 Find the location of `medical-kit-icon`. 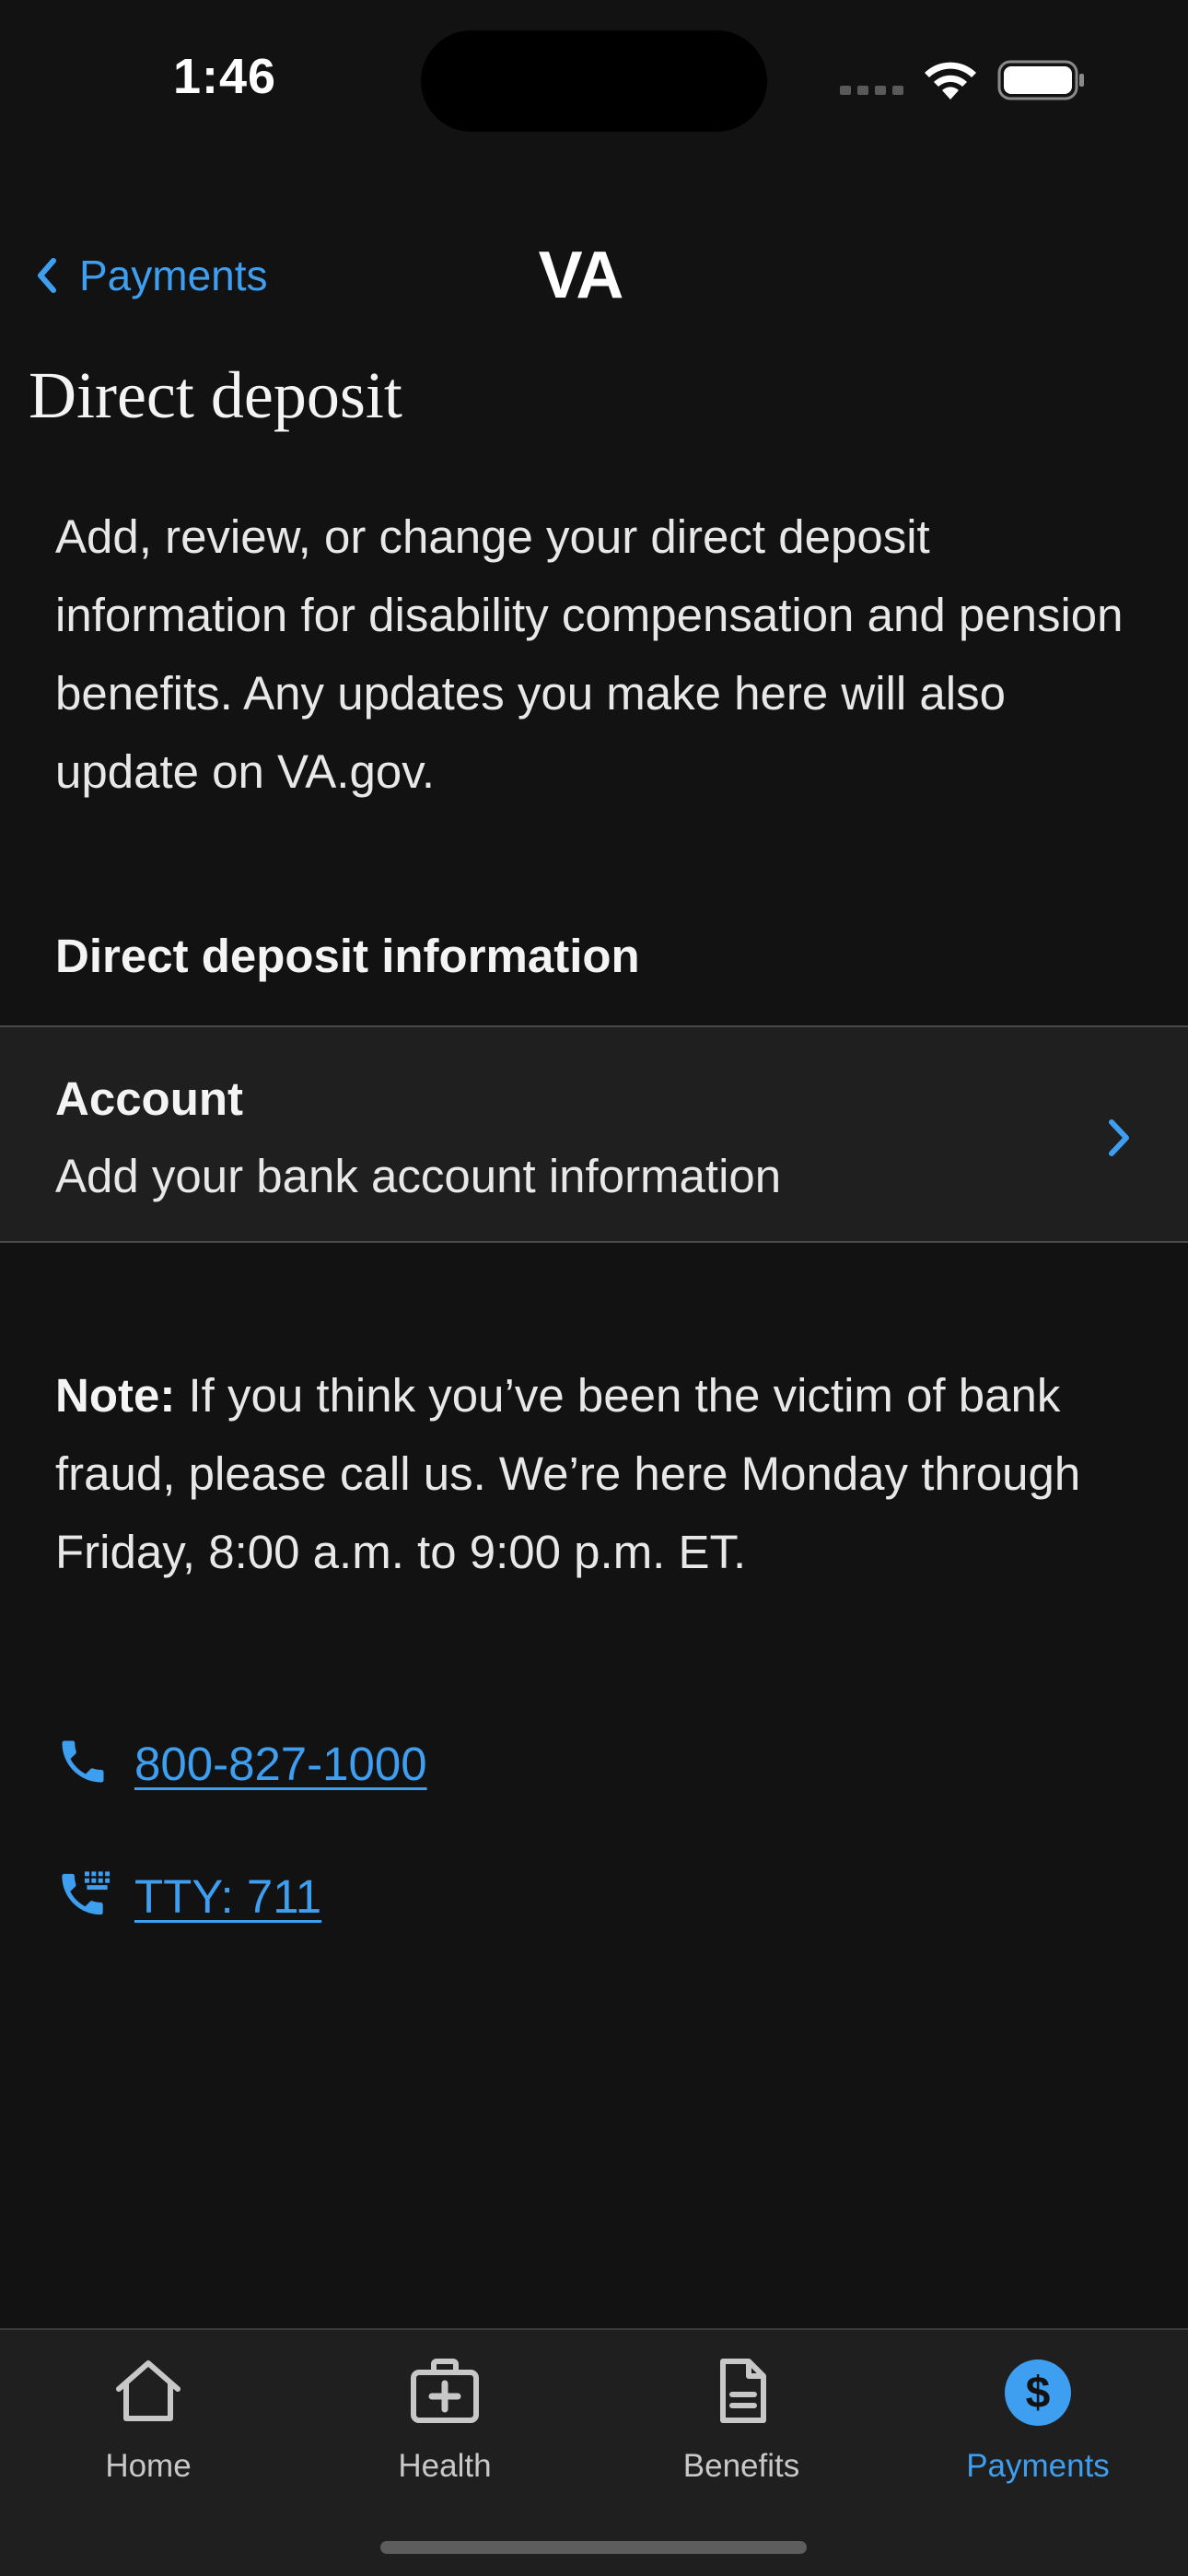

medical-kit-icon is located at coordinates (445, 2391).